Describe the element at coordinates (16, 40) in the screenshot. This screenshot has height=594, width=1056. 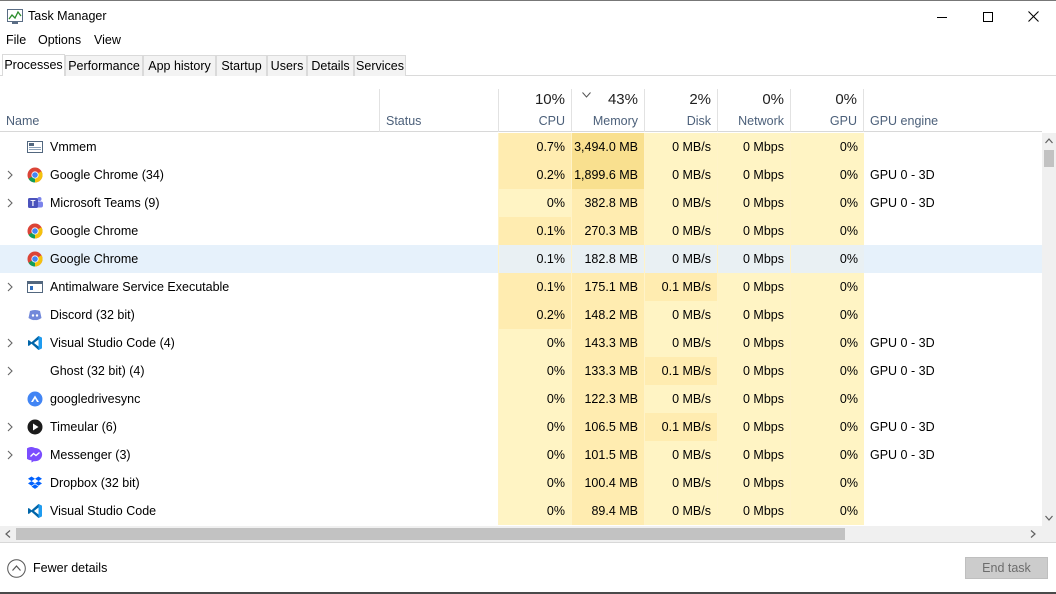
I see `menu-file: File` at that location.